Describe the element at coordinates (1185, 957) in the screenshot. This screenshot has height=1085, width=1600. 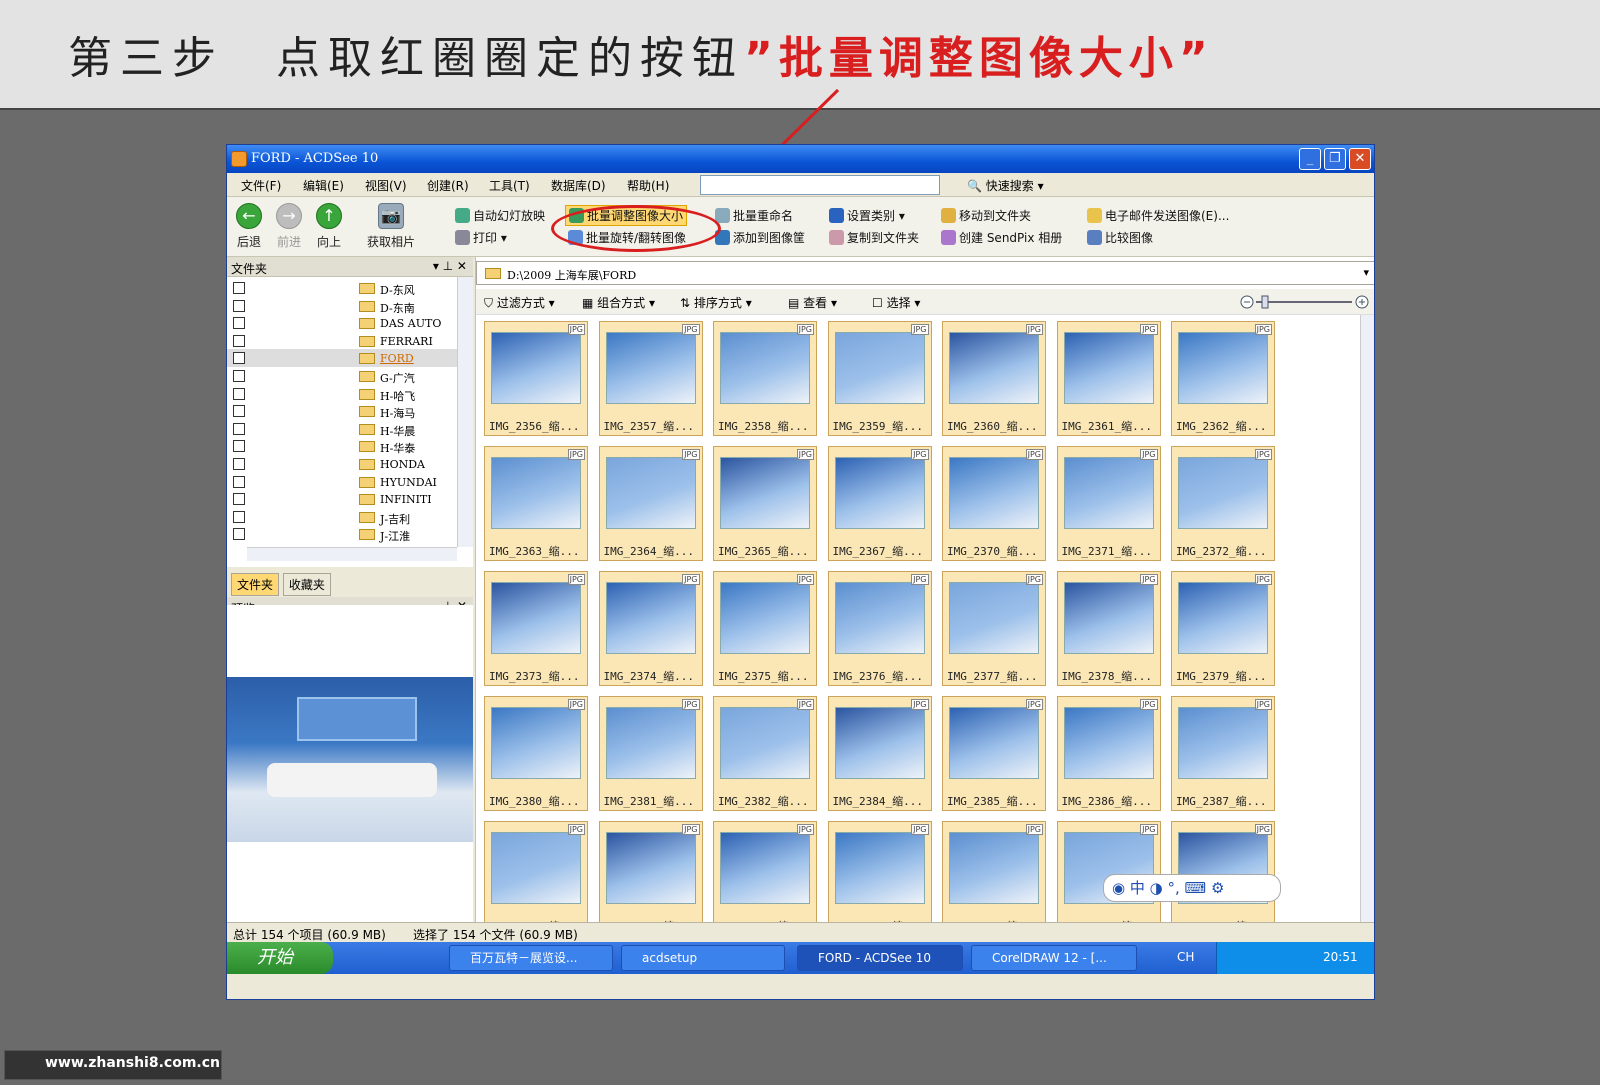
I see `language-indicator: CH` at that location.